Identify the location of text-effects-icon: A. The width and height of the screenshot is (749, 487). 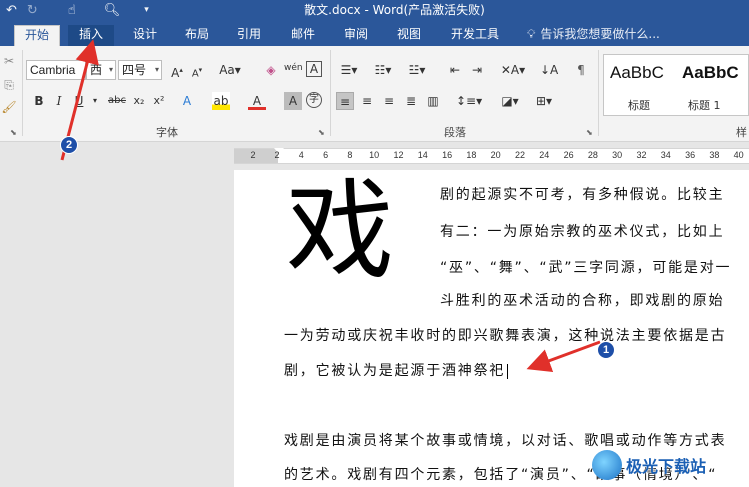
(187, 101).